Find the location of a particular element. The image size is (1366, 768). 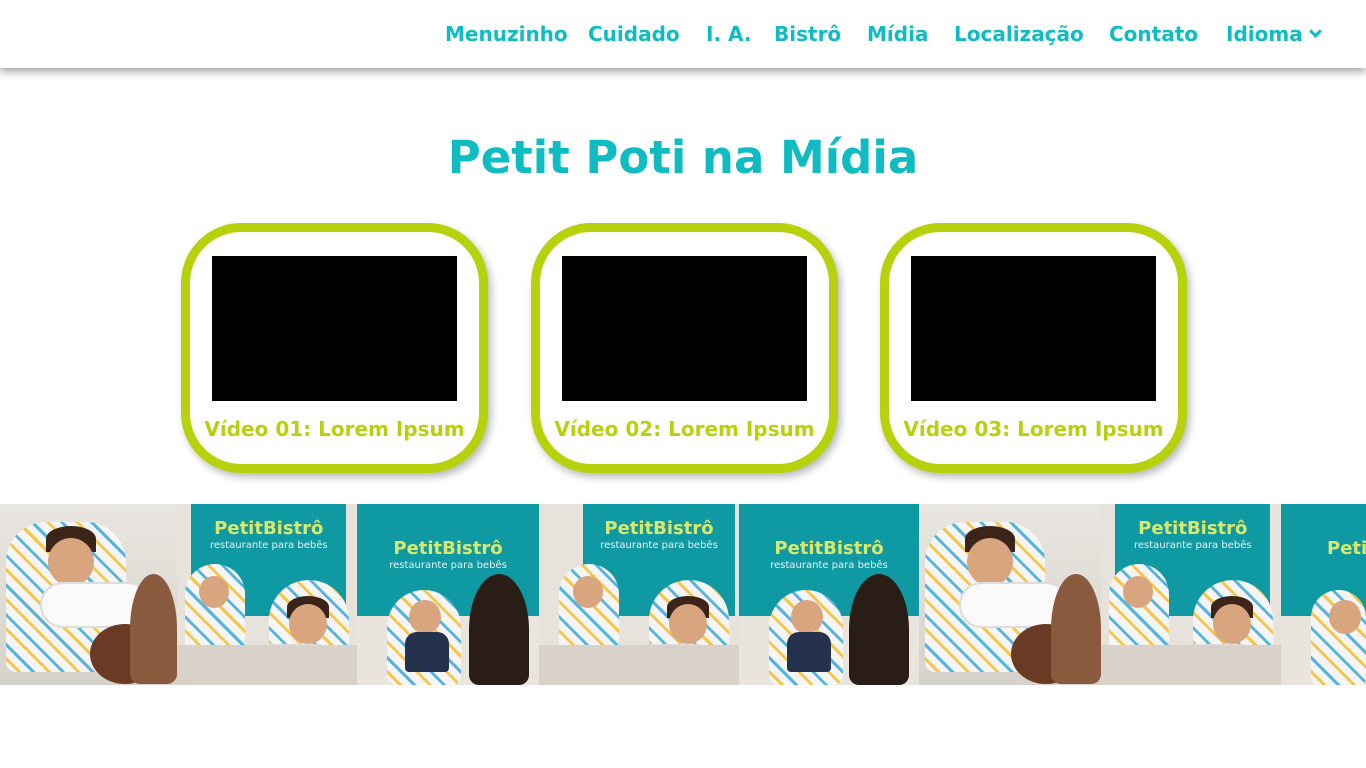

photo-bistro-sign-1: PetitBistrô restaurante para bebês is located at coordinates (267, 594).